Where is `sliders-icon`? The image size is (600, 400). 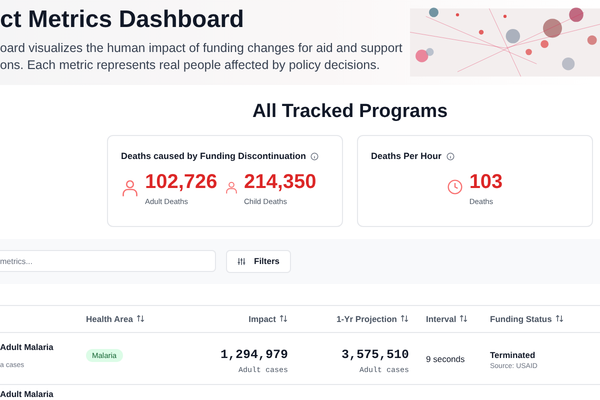 sliders-icon is located at coordinates (241, 261).